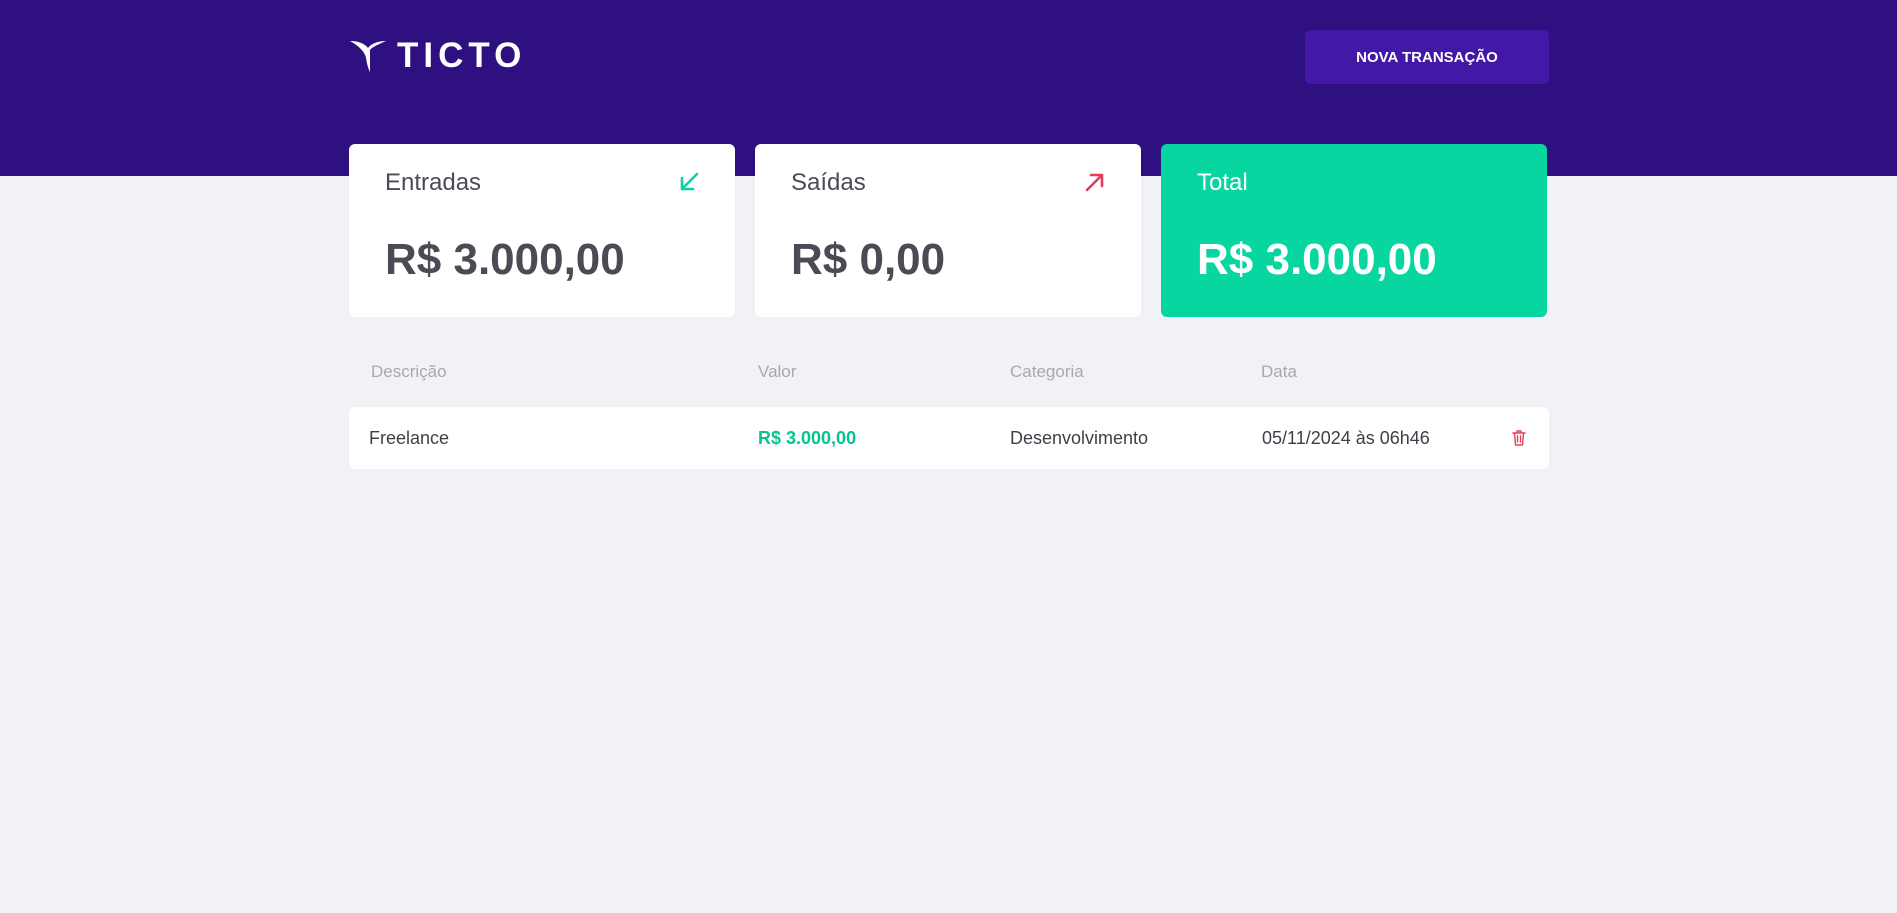 This screenshot has height=913, width=1897. What do you see at coordinates (1094, 182) in the screenshot?
I see `arrow-up-right-icon` at bounding box center [1094, 182].